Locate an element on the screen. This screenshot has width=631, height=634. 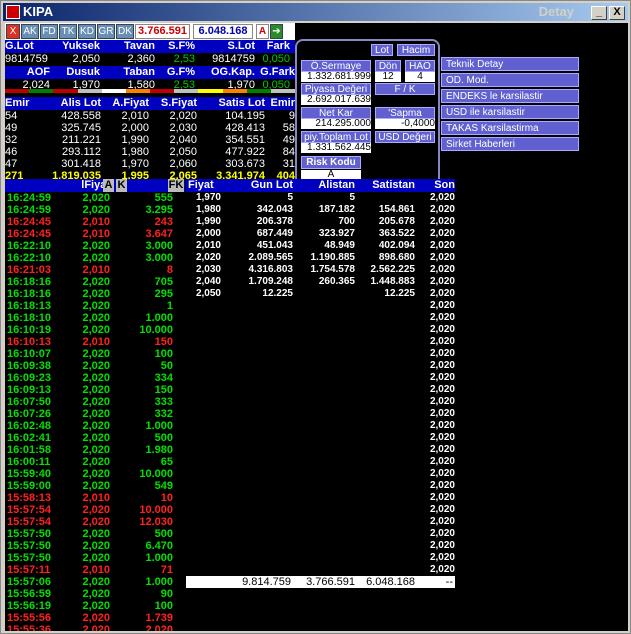
depth-cell: 1.190.885 is located at coordinates (333, 257).